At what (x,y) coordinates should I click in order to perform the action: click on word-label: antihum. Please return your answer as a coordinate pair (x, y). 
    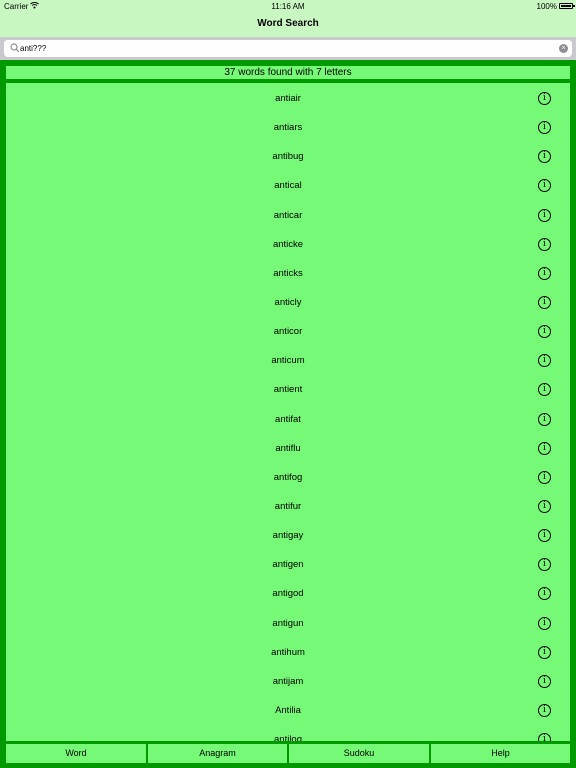
    Looking at the image, I should click on (288, 652).